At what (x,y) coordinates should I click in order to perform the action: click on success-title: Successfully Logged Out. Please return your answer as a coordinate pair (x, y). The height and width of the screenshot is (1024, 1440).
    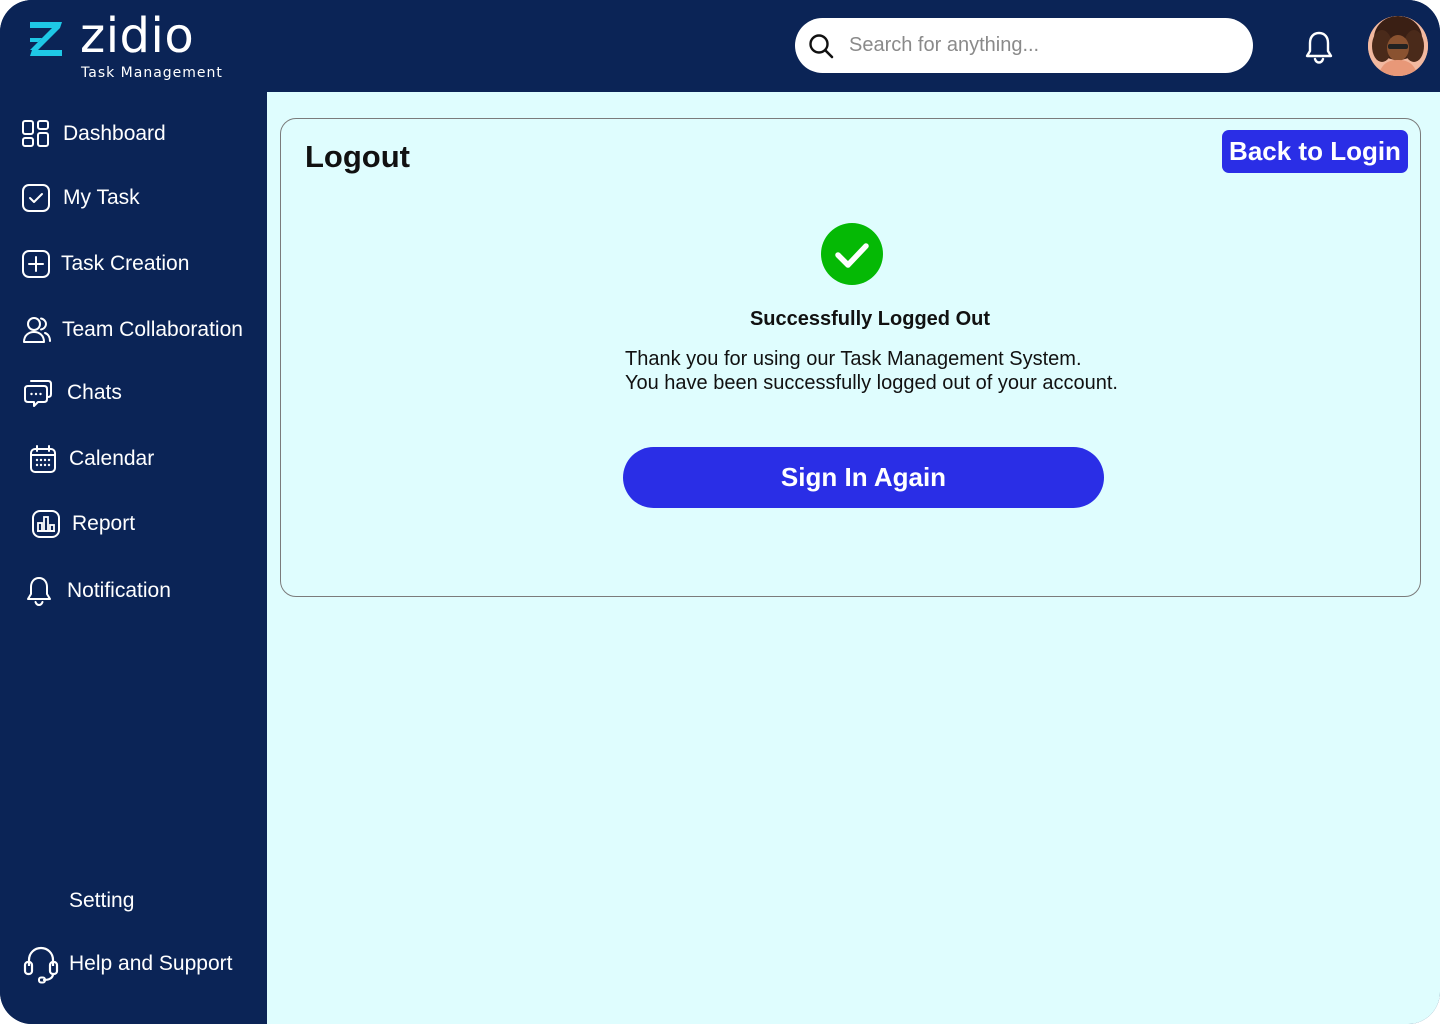
    Looking at the image, I should click on (870, 319).